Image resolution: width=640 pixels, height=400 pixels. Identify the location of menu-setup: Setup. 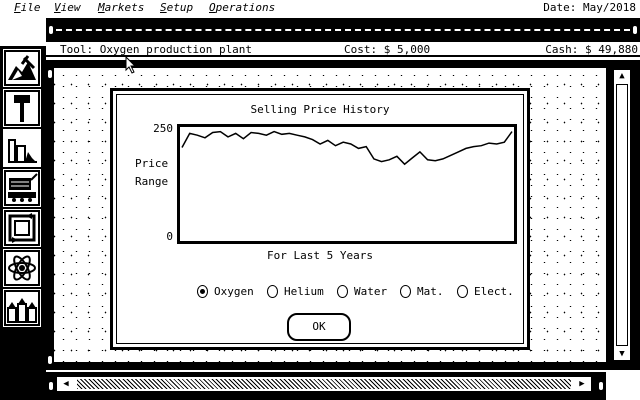
(176, 8).